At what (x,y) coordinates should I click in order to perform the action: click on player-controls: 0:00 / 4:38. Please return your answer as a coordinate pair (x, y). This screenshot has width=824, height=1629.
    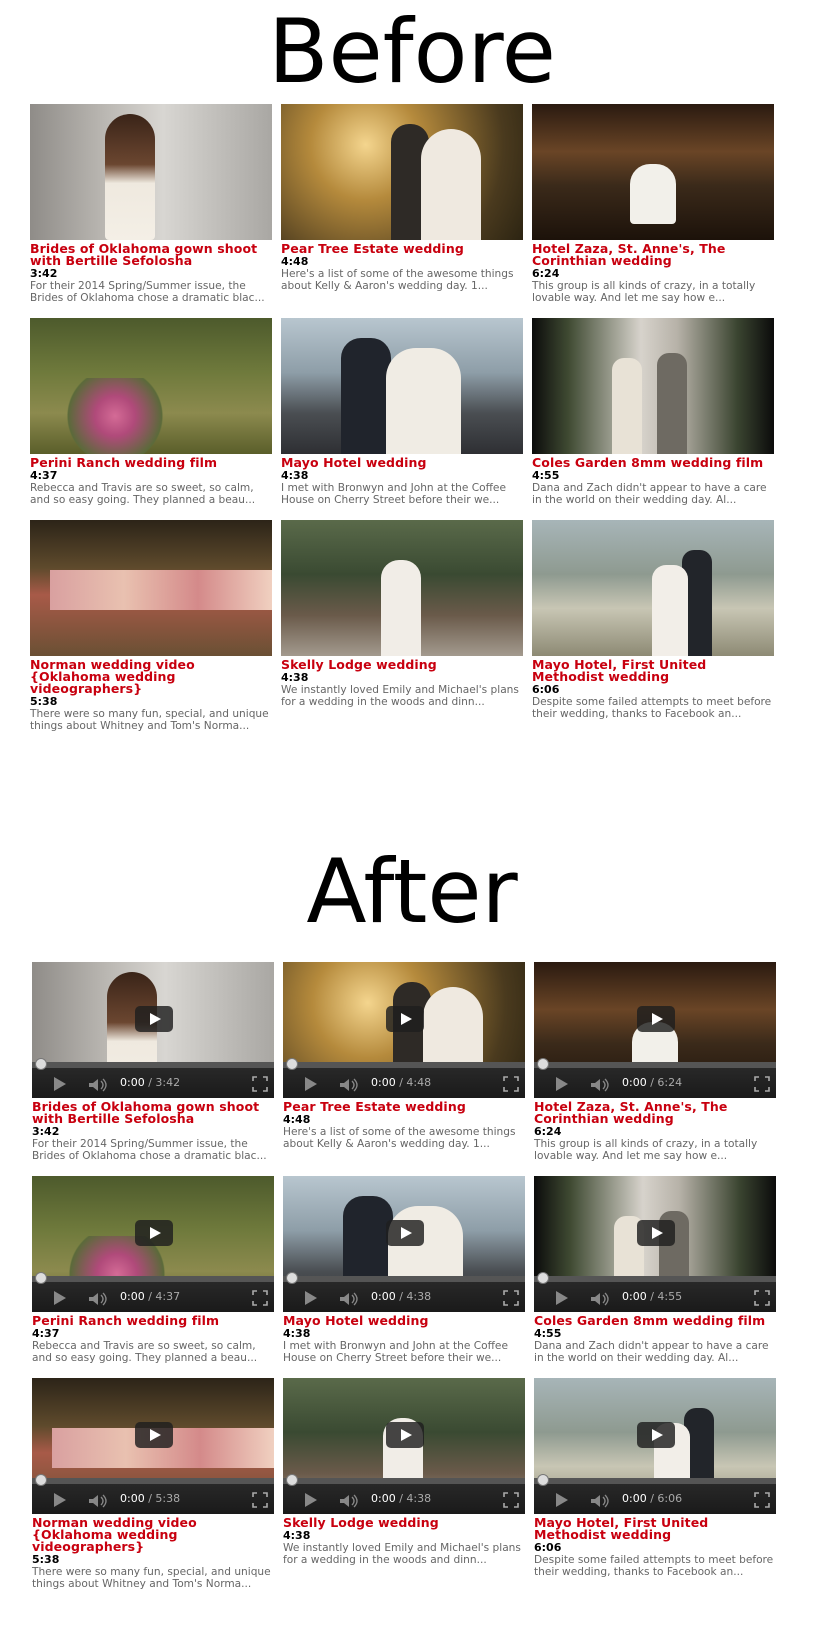
    Looking at the image, I should click on (404, 1292).